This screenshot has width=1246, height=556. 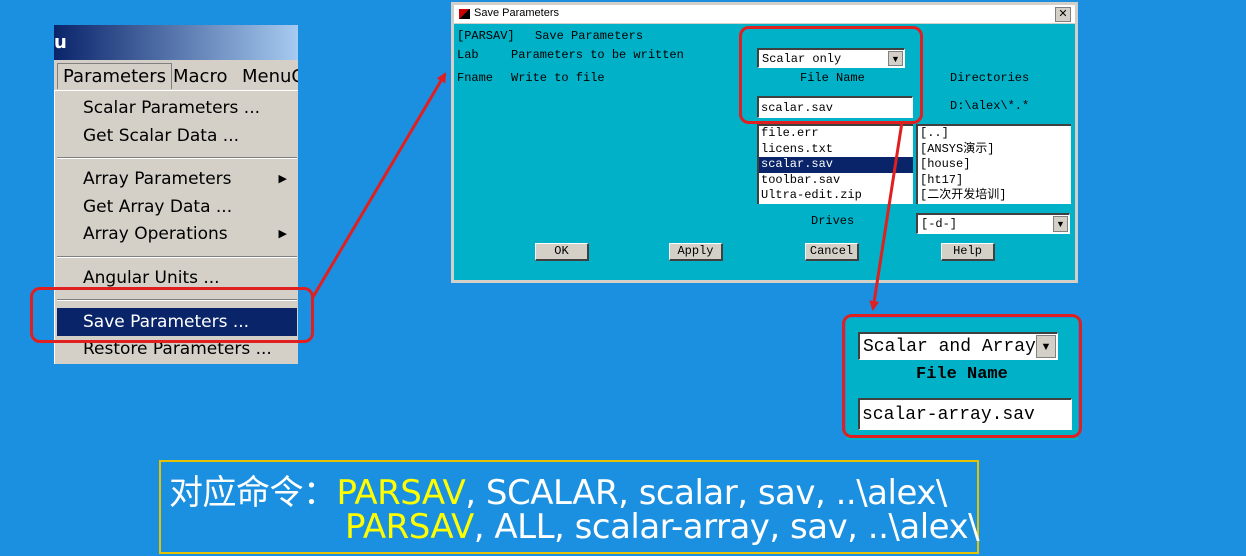 What do you see at coordinates (409, 527) in the screenshot?
I see `command-keyword: PARSAV` at bounding box center [409, 527].